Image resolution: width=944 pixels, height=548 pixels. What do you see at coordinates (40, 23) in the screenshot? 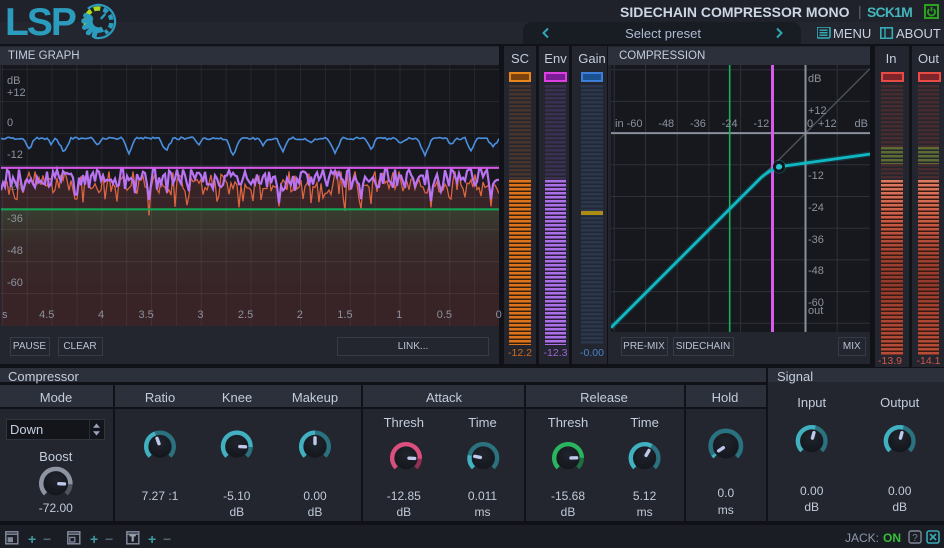
I see `svg-text: LSP` at bounding box center [40, 23].